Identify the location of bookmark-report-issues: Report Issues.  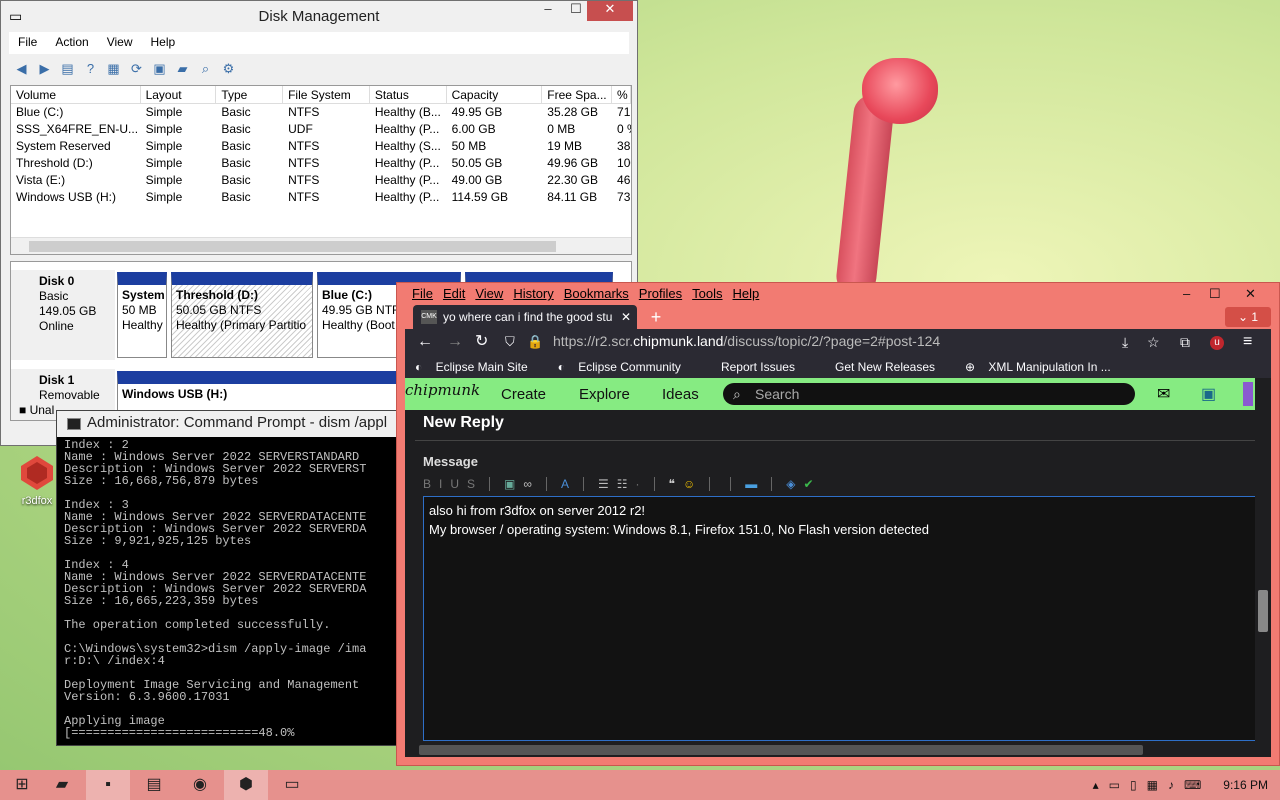
(758, 367).